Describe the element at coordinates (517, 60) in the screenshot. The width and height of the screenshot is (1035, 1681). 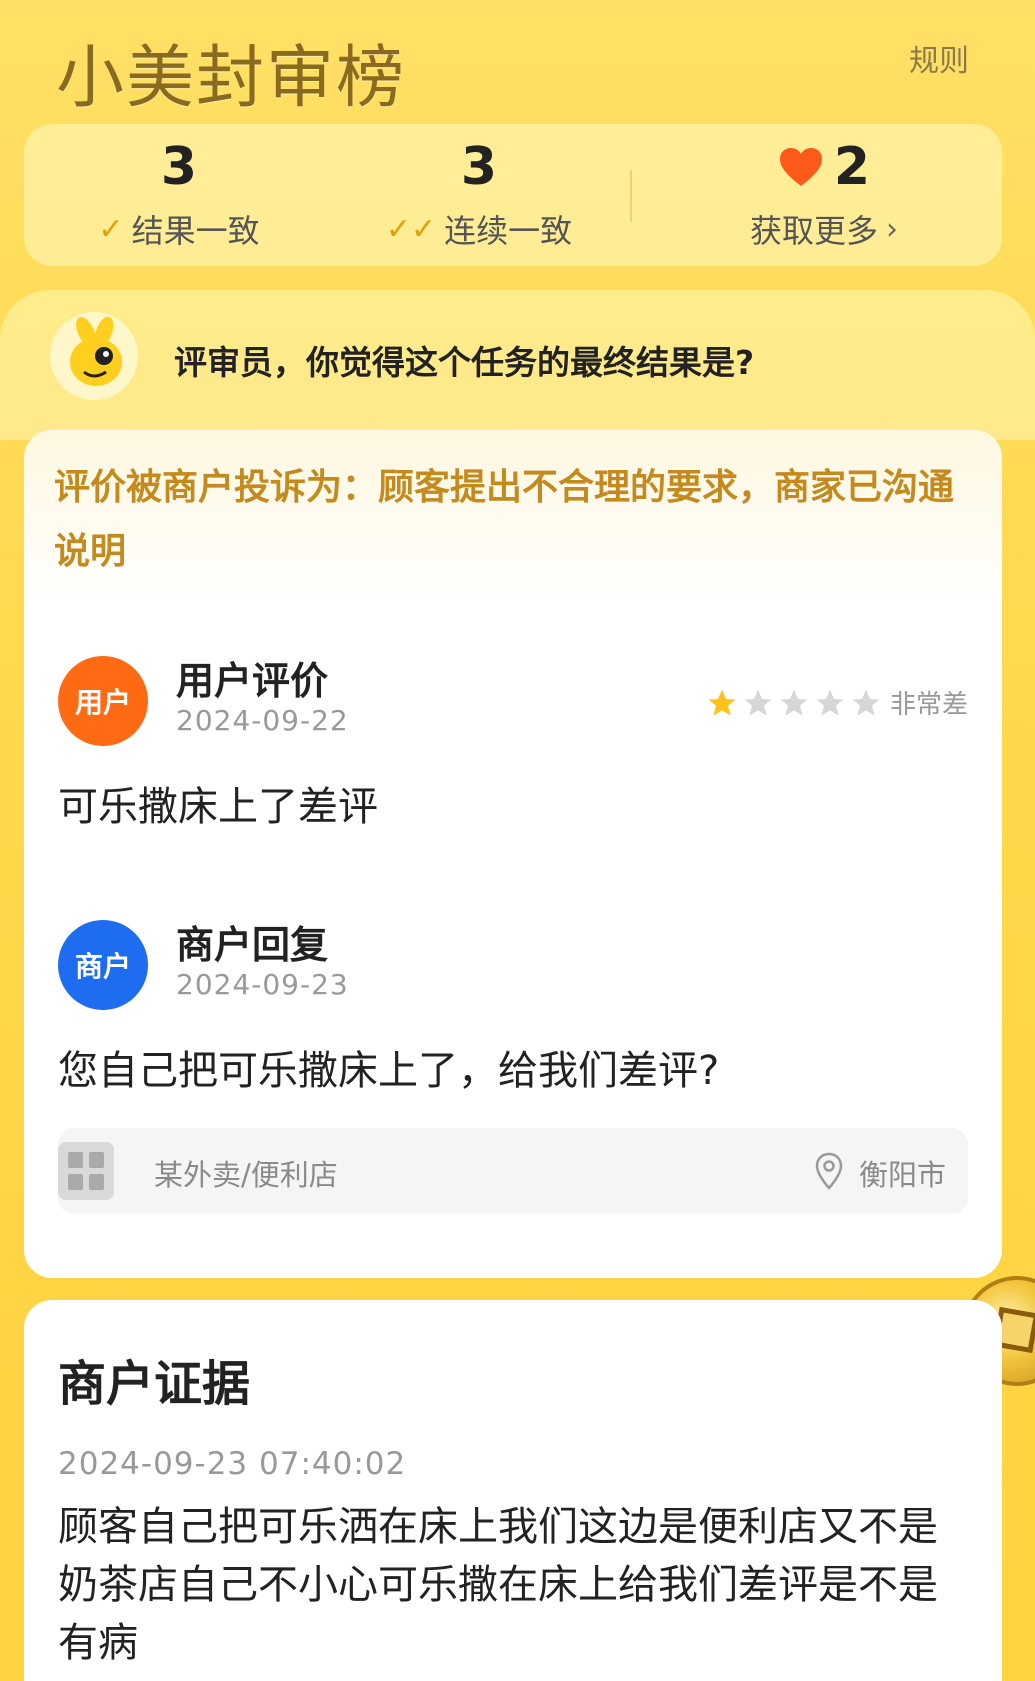
I see `header: 小美封审榜 规则` at that location.